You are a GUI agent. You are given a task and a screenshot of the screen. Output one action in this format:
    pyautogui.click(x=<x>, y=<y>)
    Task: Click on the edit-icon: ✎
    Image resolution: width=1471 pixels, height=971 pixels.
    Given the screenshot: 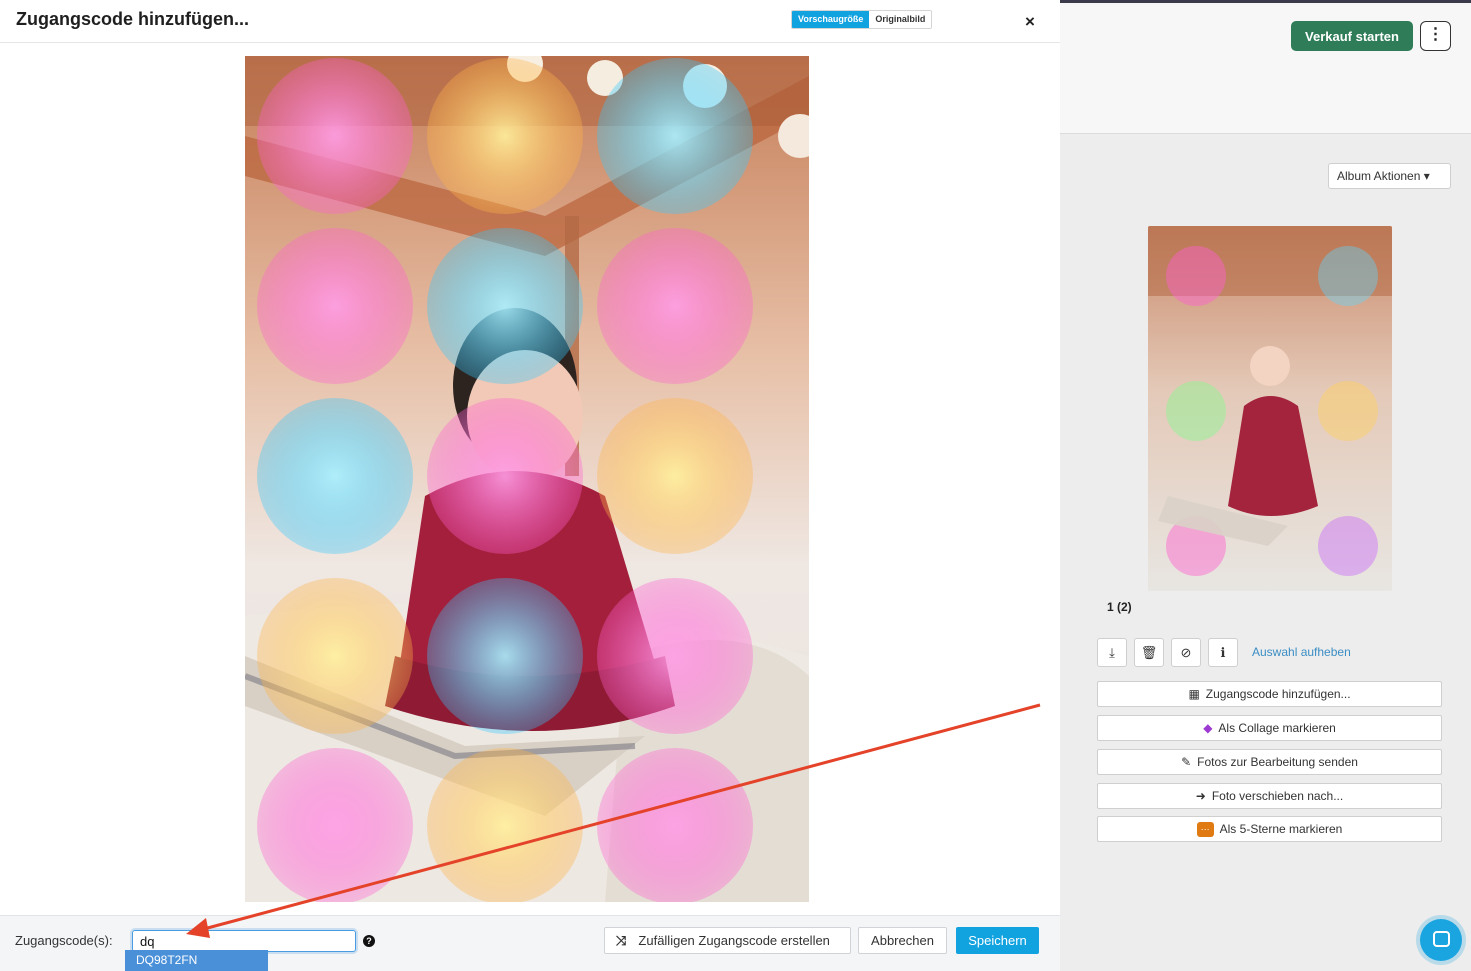 What is the action you would take?
    pyautogui.click(x=1186, y=762)
    